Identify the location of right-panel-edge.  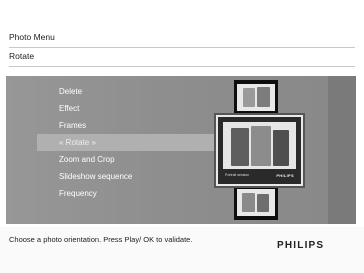
(342, 150).